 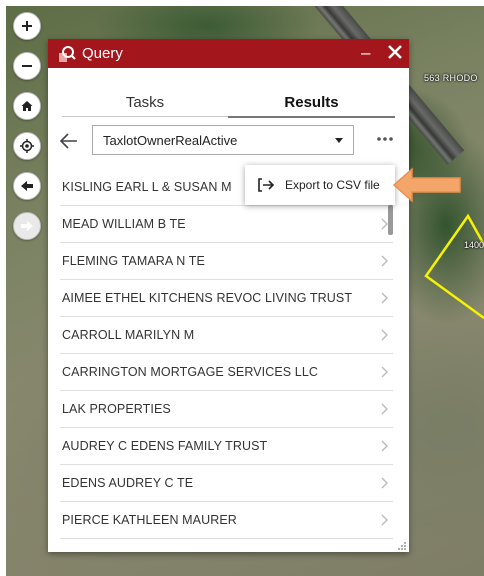 I want to click on tab-tasks: Tasks, so click(x=145, y=105).